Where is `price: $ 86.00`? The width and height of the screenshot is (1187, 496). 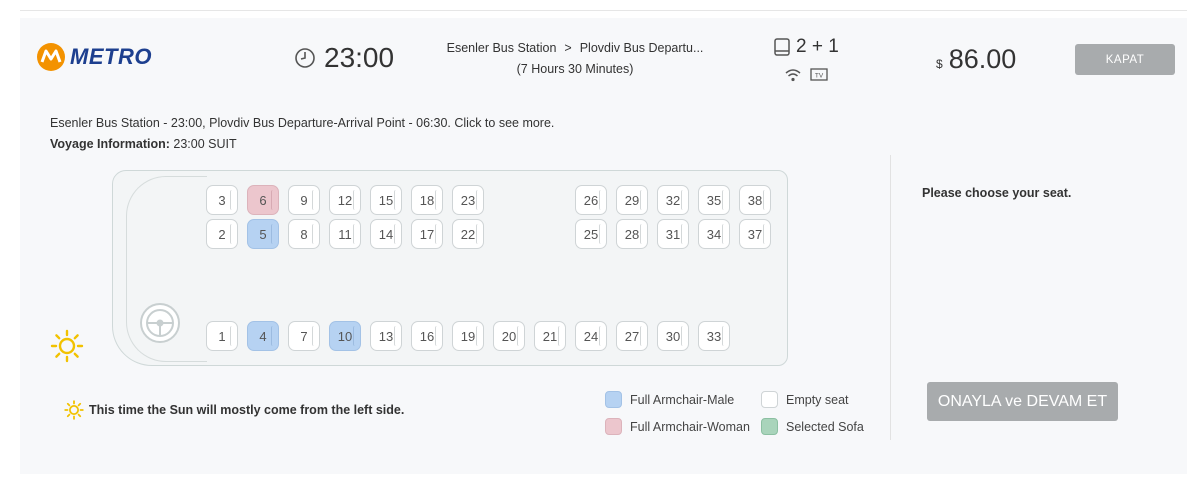 price: $ 86.00 is located at coordinates (976, 59).